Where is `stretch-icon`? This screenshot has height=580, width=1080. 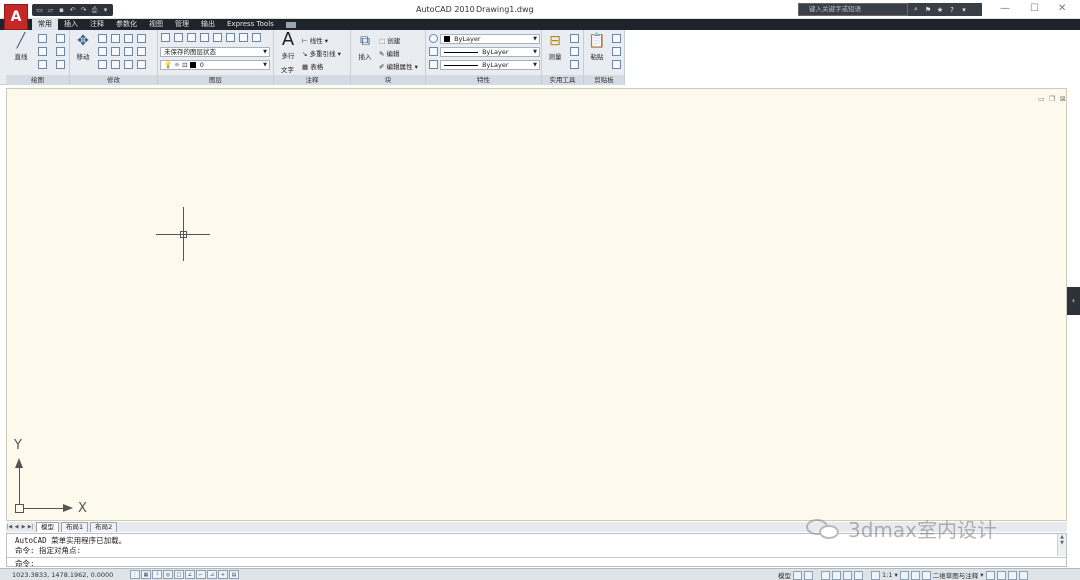 stretch-icon is located at coordinates (128, 51).